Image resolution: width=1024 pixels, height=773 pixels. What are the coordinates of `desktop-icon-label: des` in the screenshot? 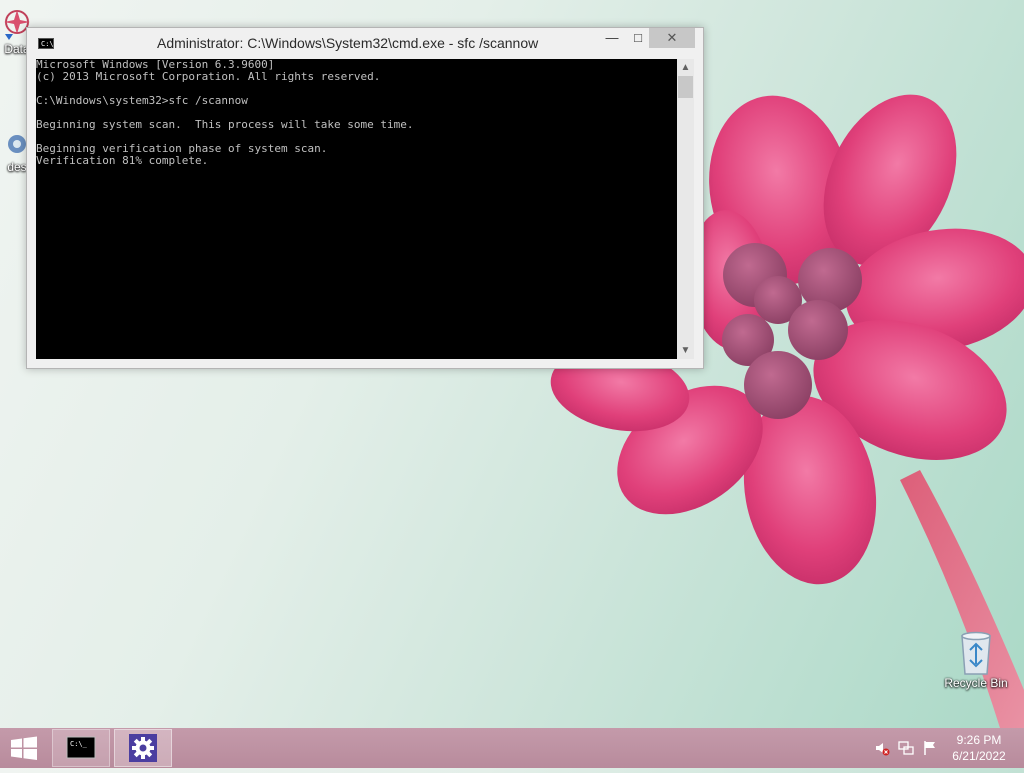 It's located at (17, 167).